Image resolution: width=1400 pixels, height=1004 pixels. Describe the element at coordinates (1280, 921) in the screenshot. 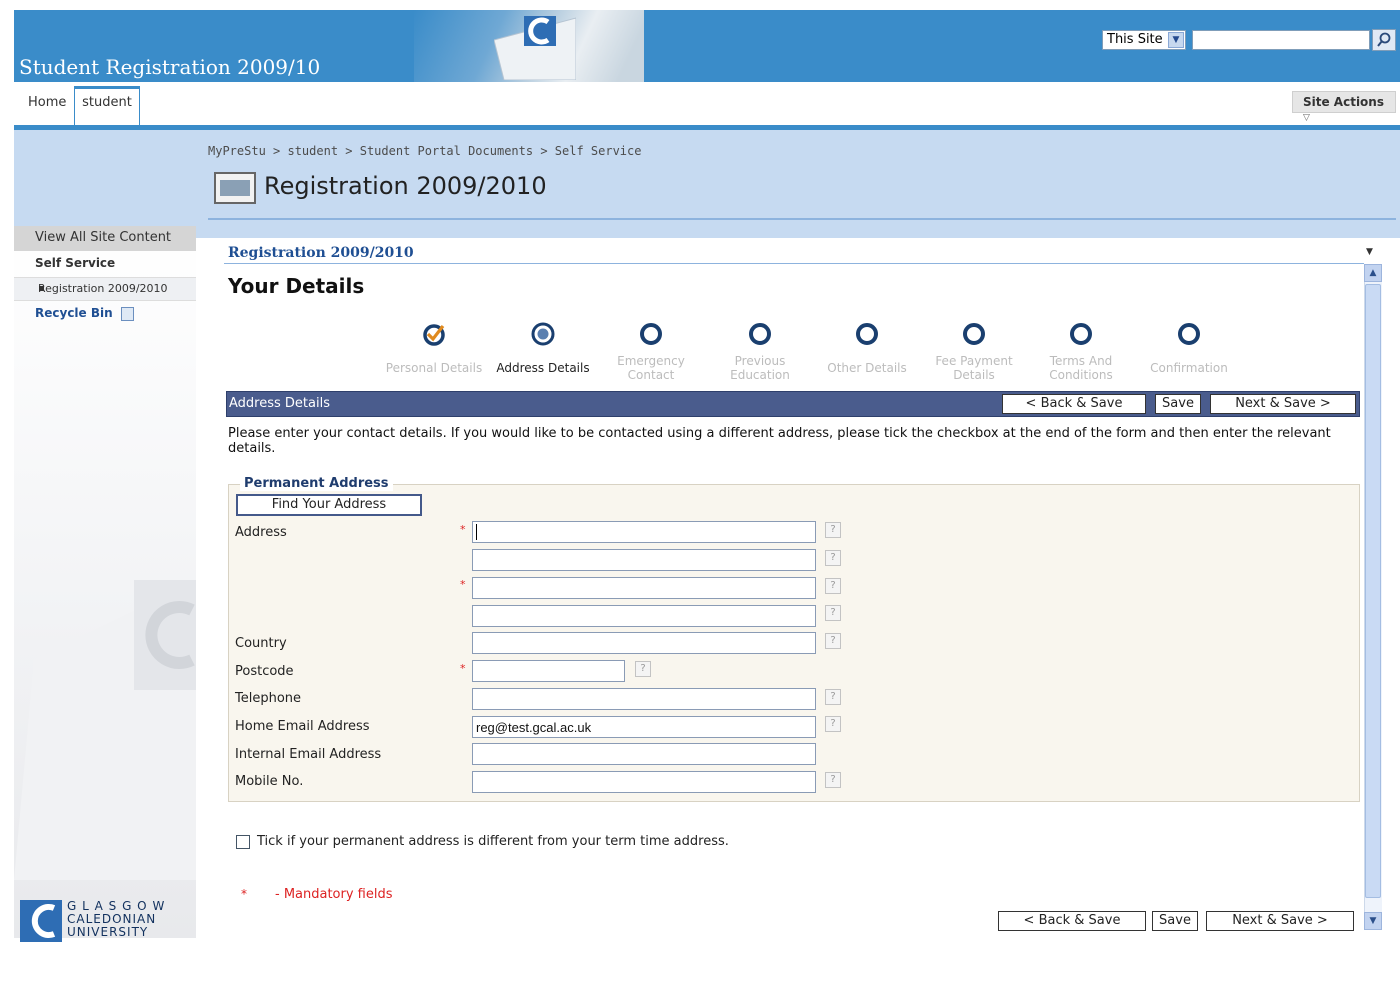

I see `next-save-button-bottom: Next & Save >` at that location.